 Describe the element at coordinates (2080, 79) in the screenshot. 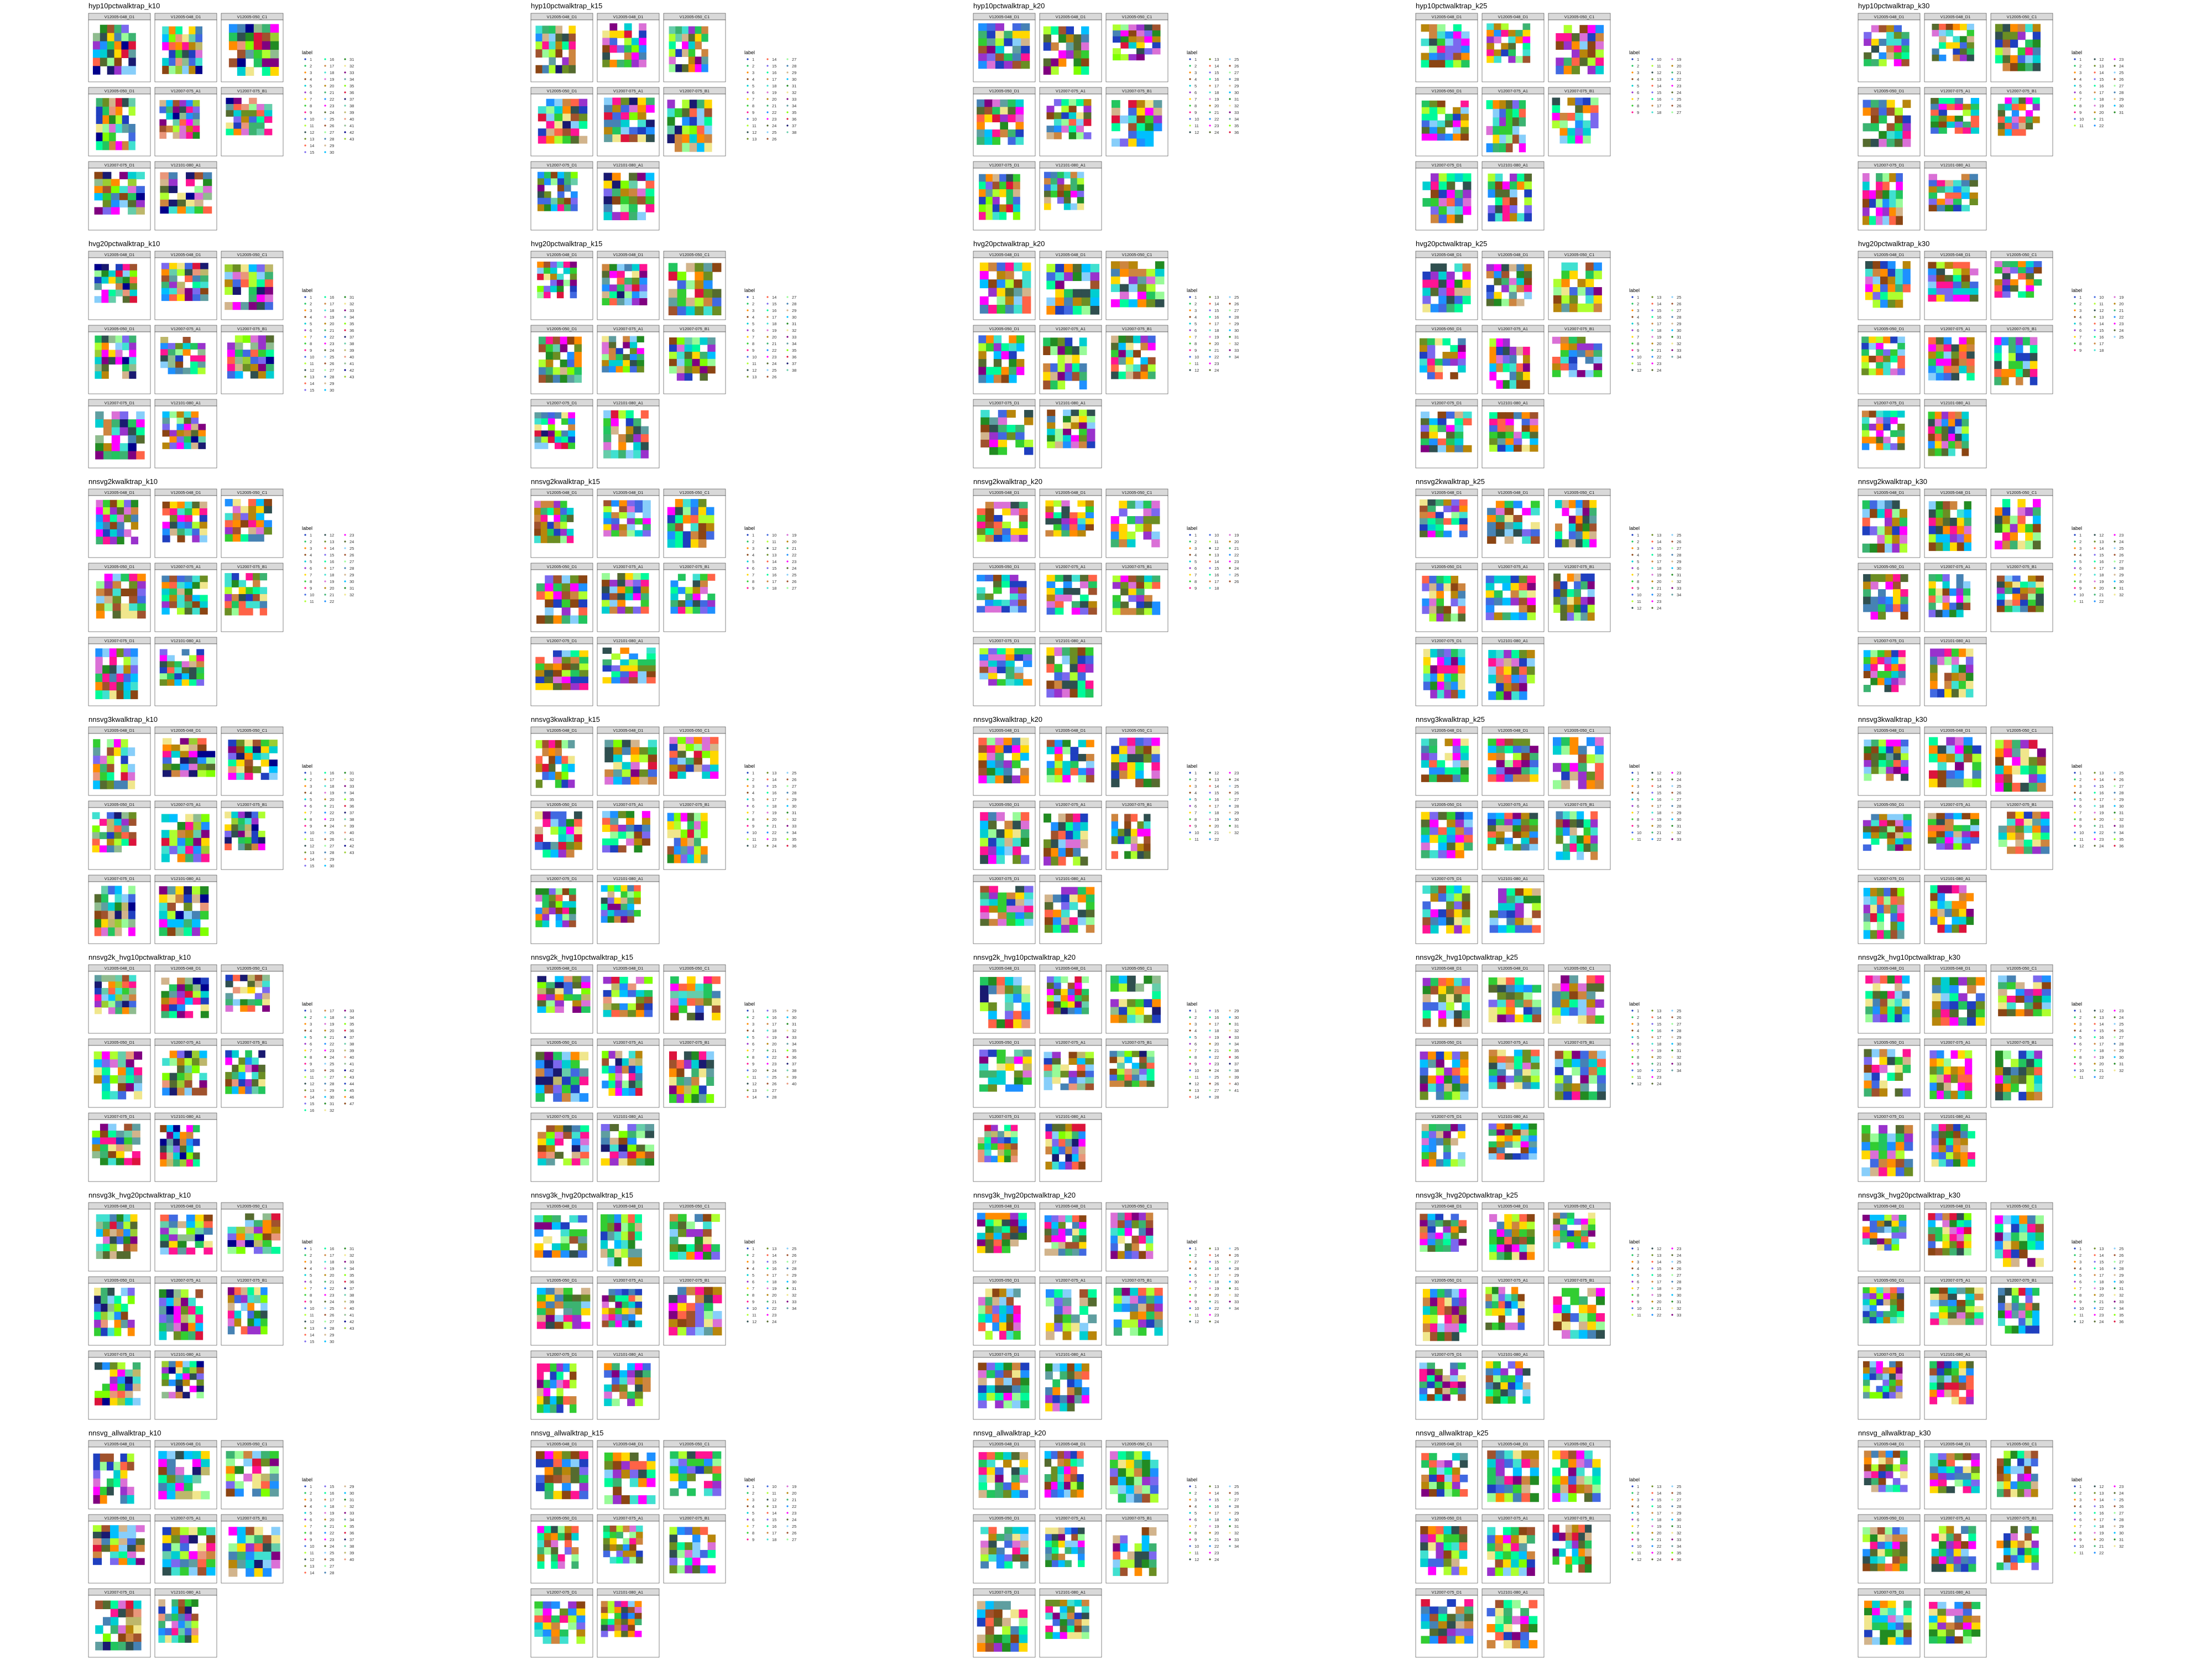

I see `legend-label: 4` at that location.